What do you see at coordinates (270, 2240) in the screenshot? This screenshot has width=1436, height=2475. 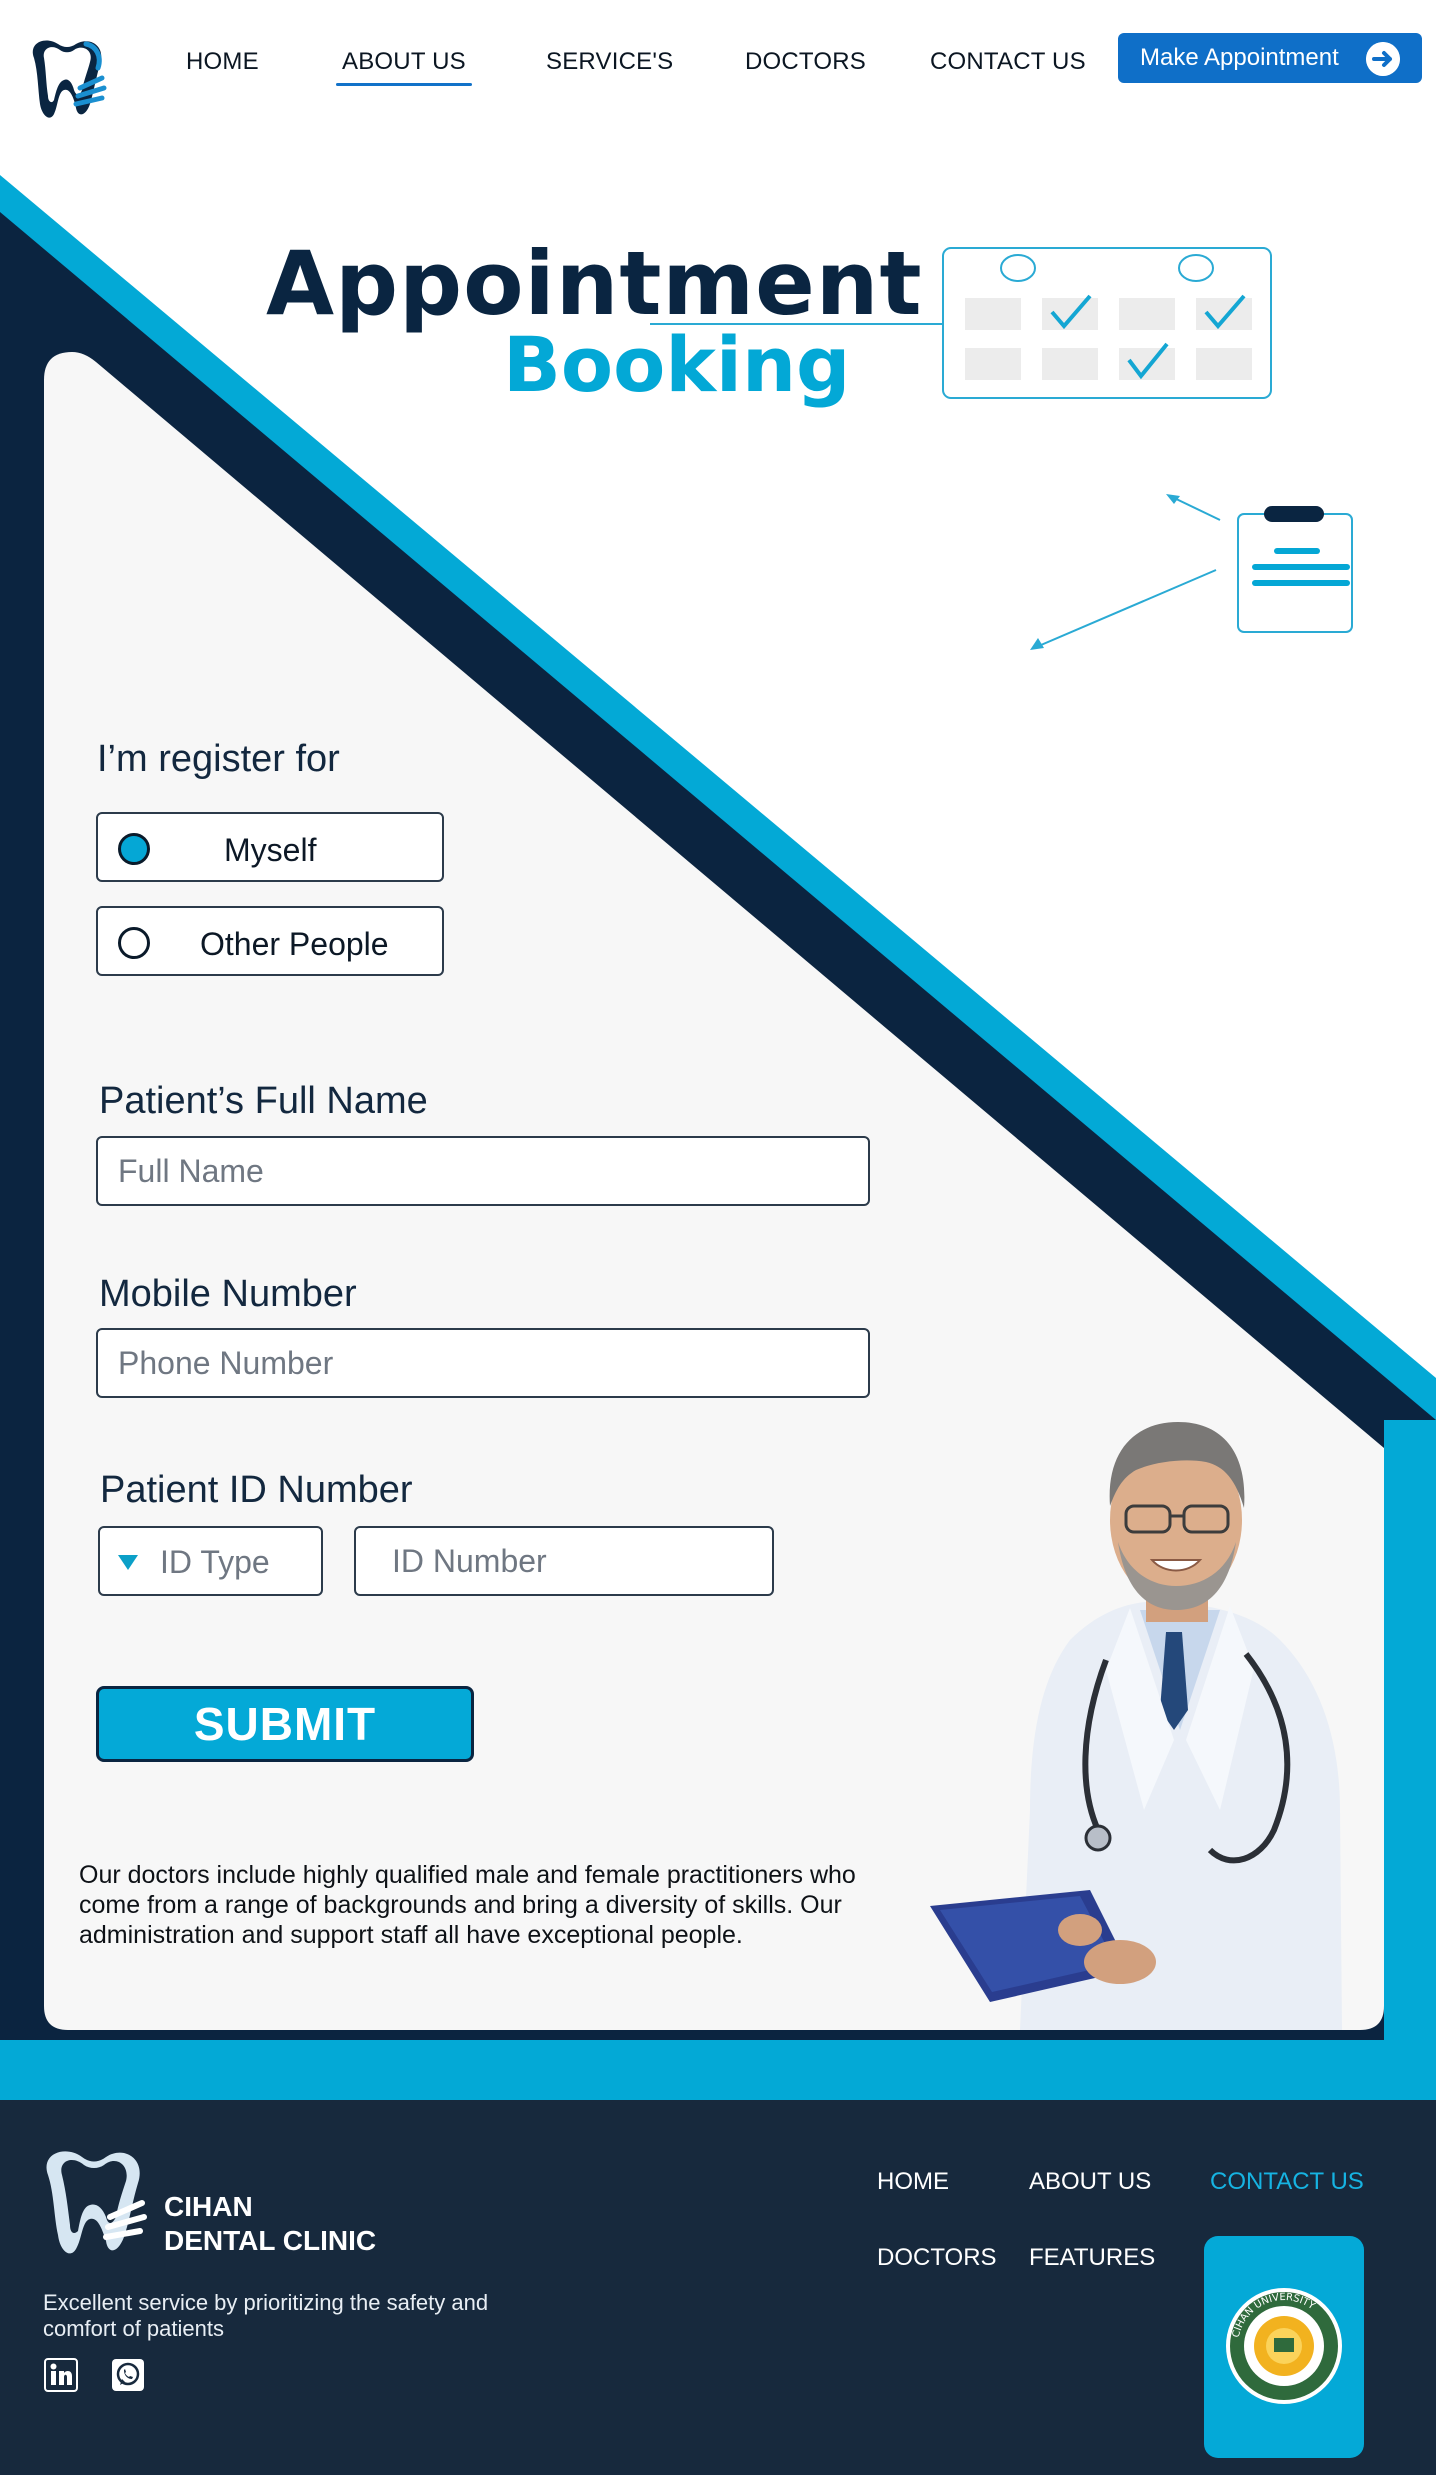 I see `footer-brand-line2: DENTAL CLINIC` at bounding box center [270, 2240].